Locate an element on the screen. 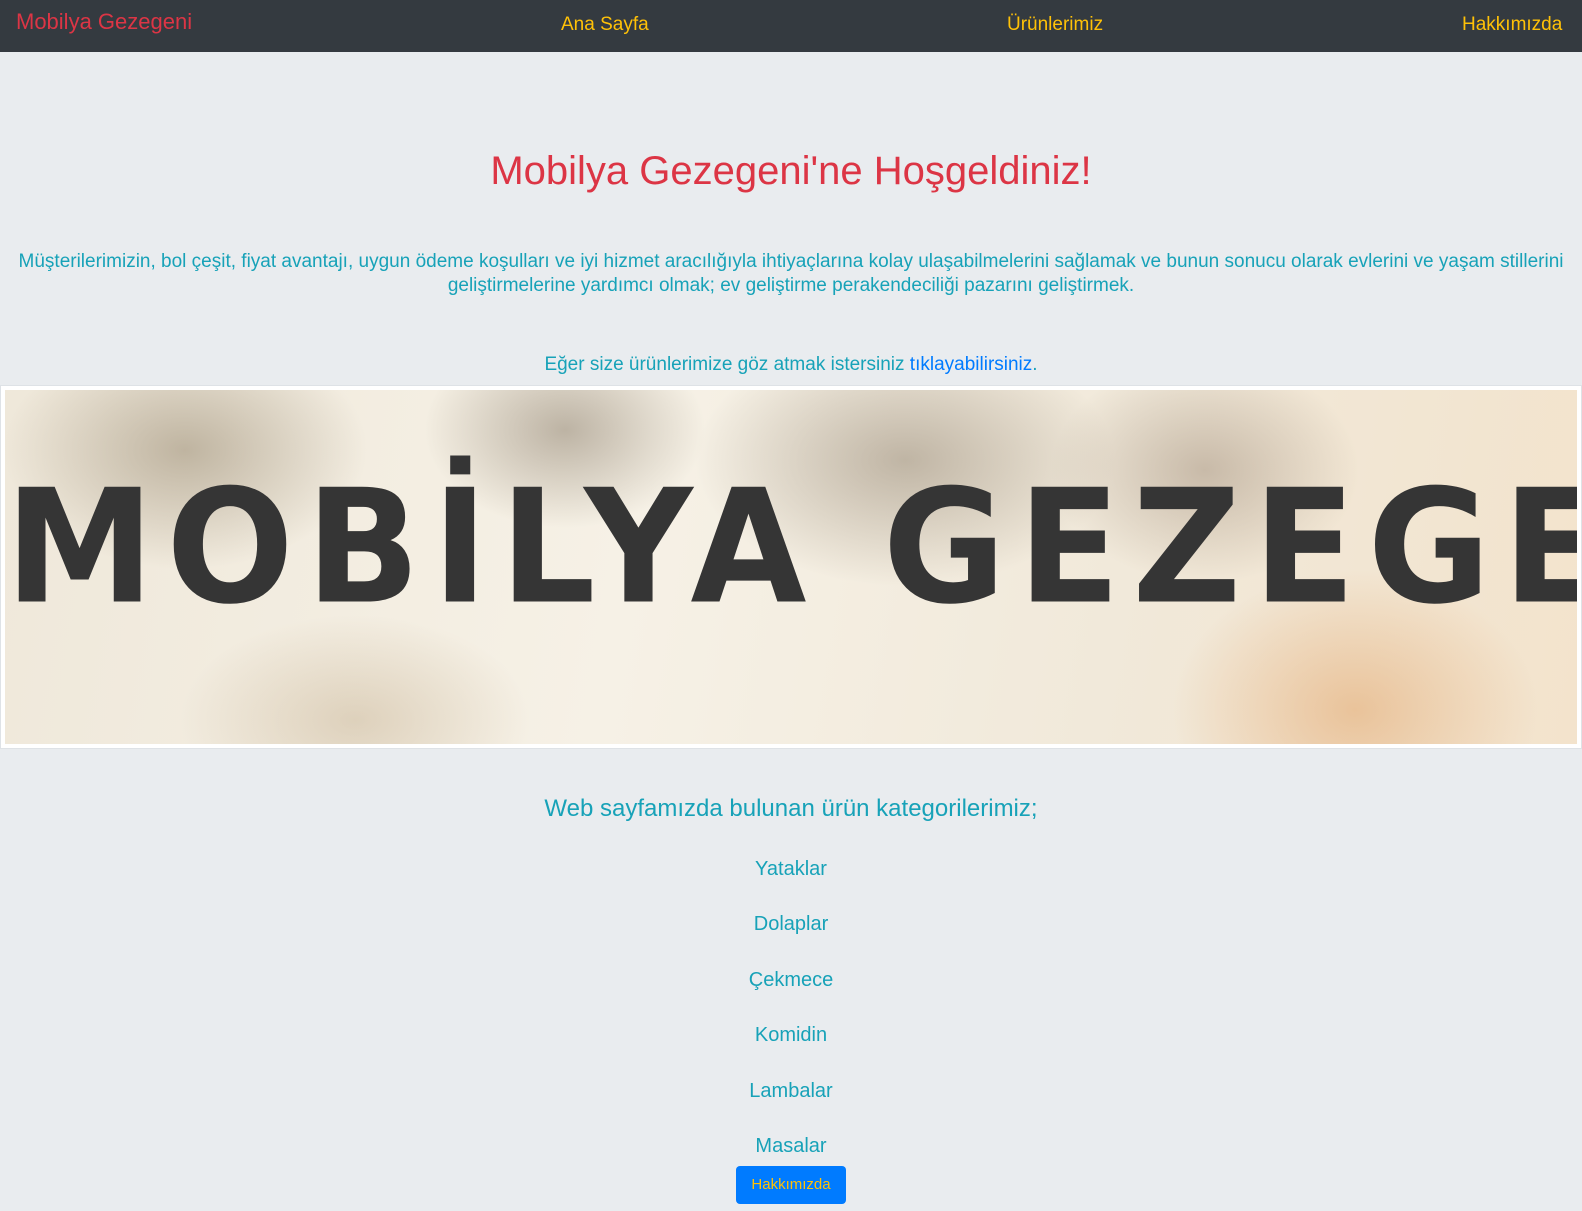  nav-link-home: Ana Sayfa is located at coordinates (605, 25).